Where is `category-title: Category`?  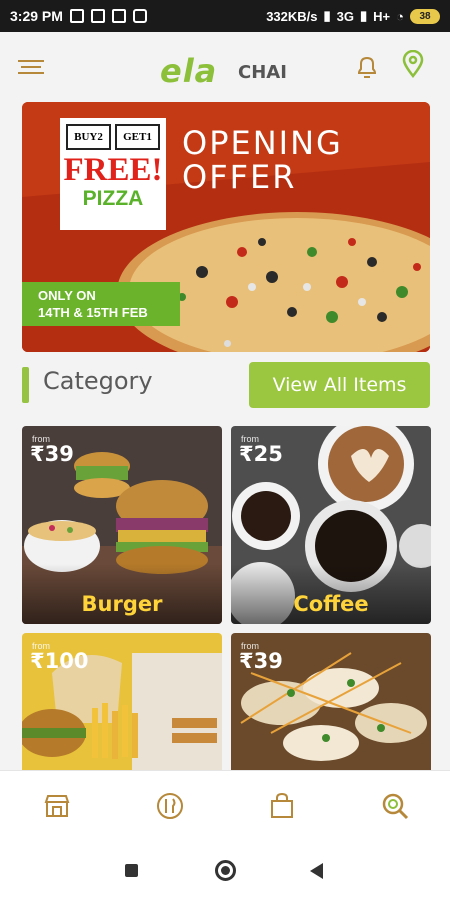 category-title: Category is located at coordinates (98, 381).